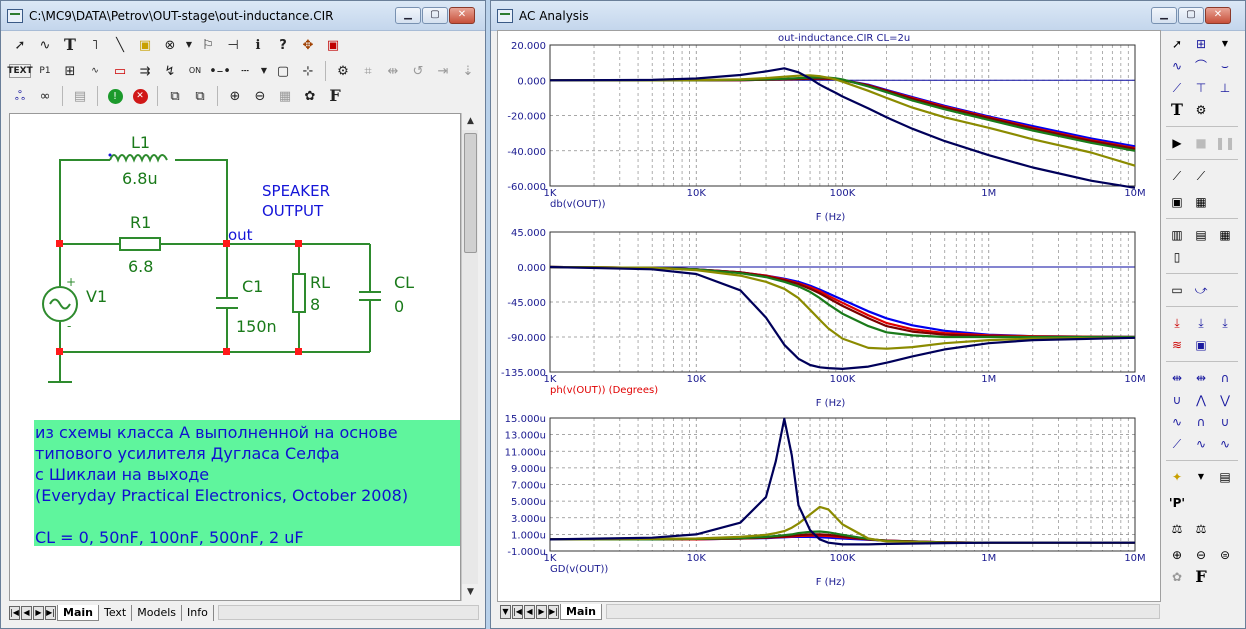 Image resolution: width=1246 pixels, height=629 pixels. I want to click on prev-page-icon: ◀, so click(529, 611).